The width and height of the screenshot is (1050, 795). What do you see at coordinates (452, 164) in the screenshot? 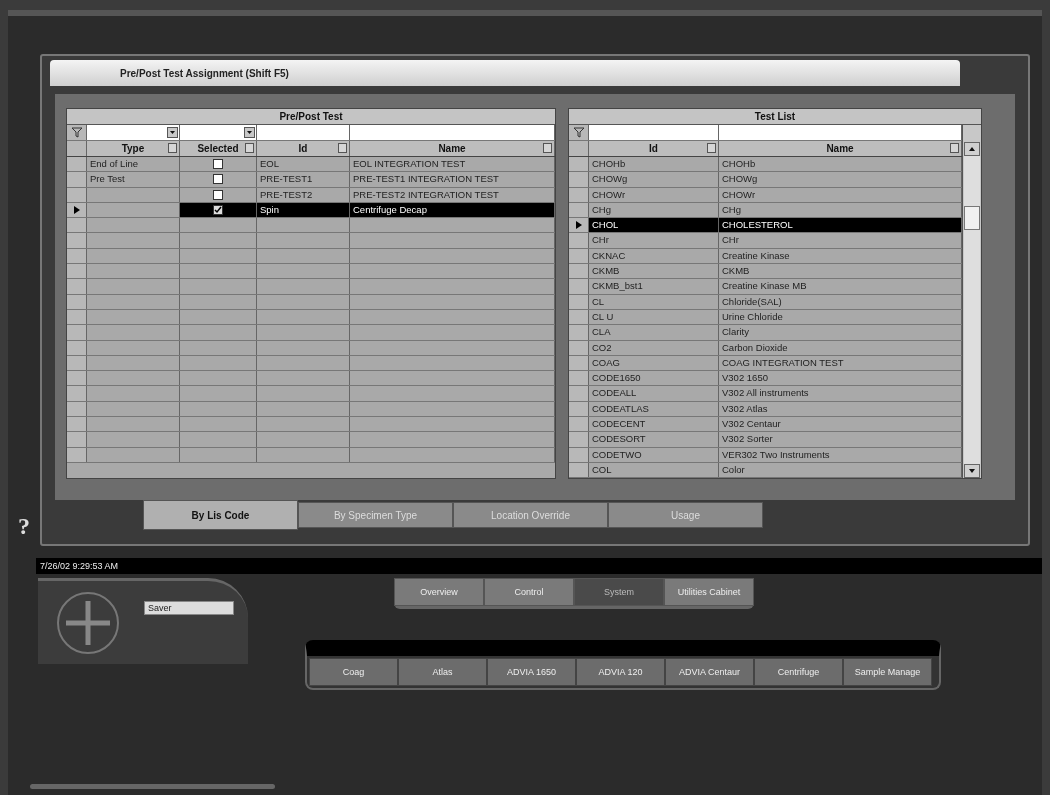
I see `table-cell: EOL INTEGRATION TEST` at bounding box center [452, 164].